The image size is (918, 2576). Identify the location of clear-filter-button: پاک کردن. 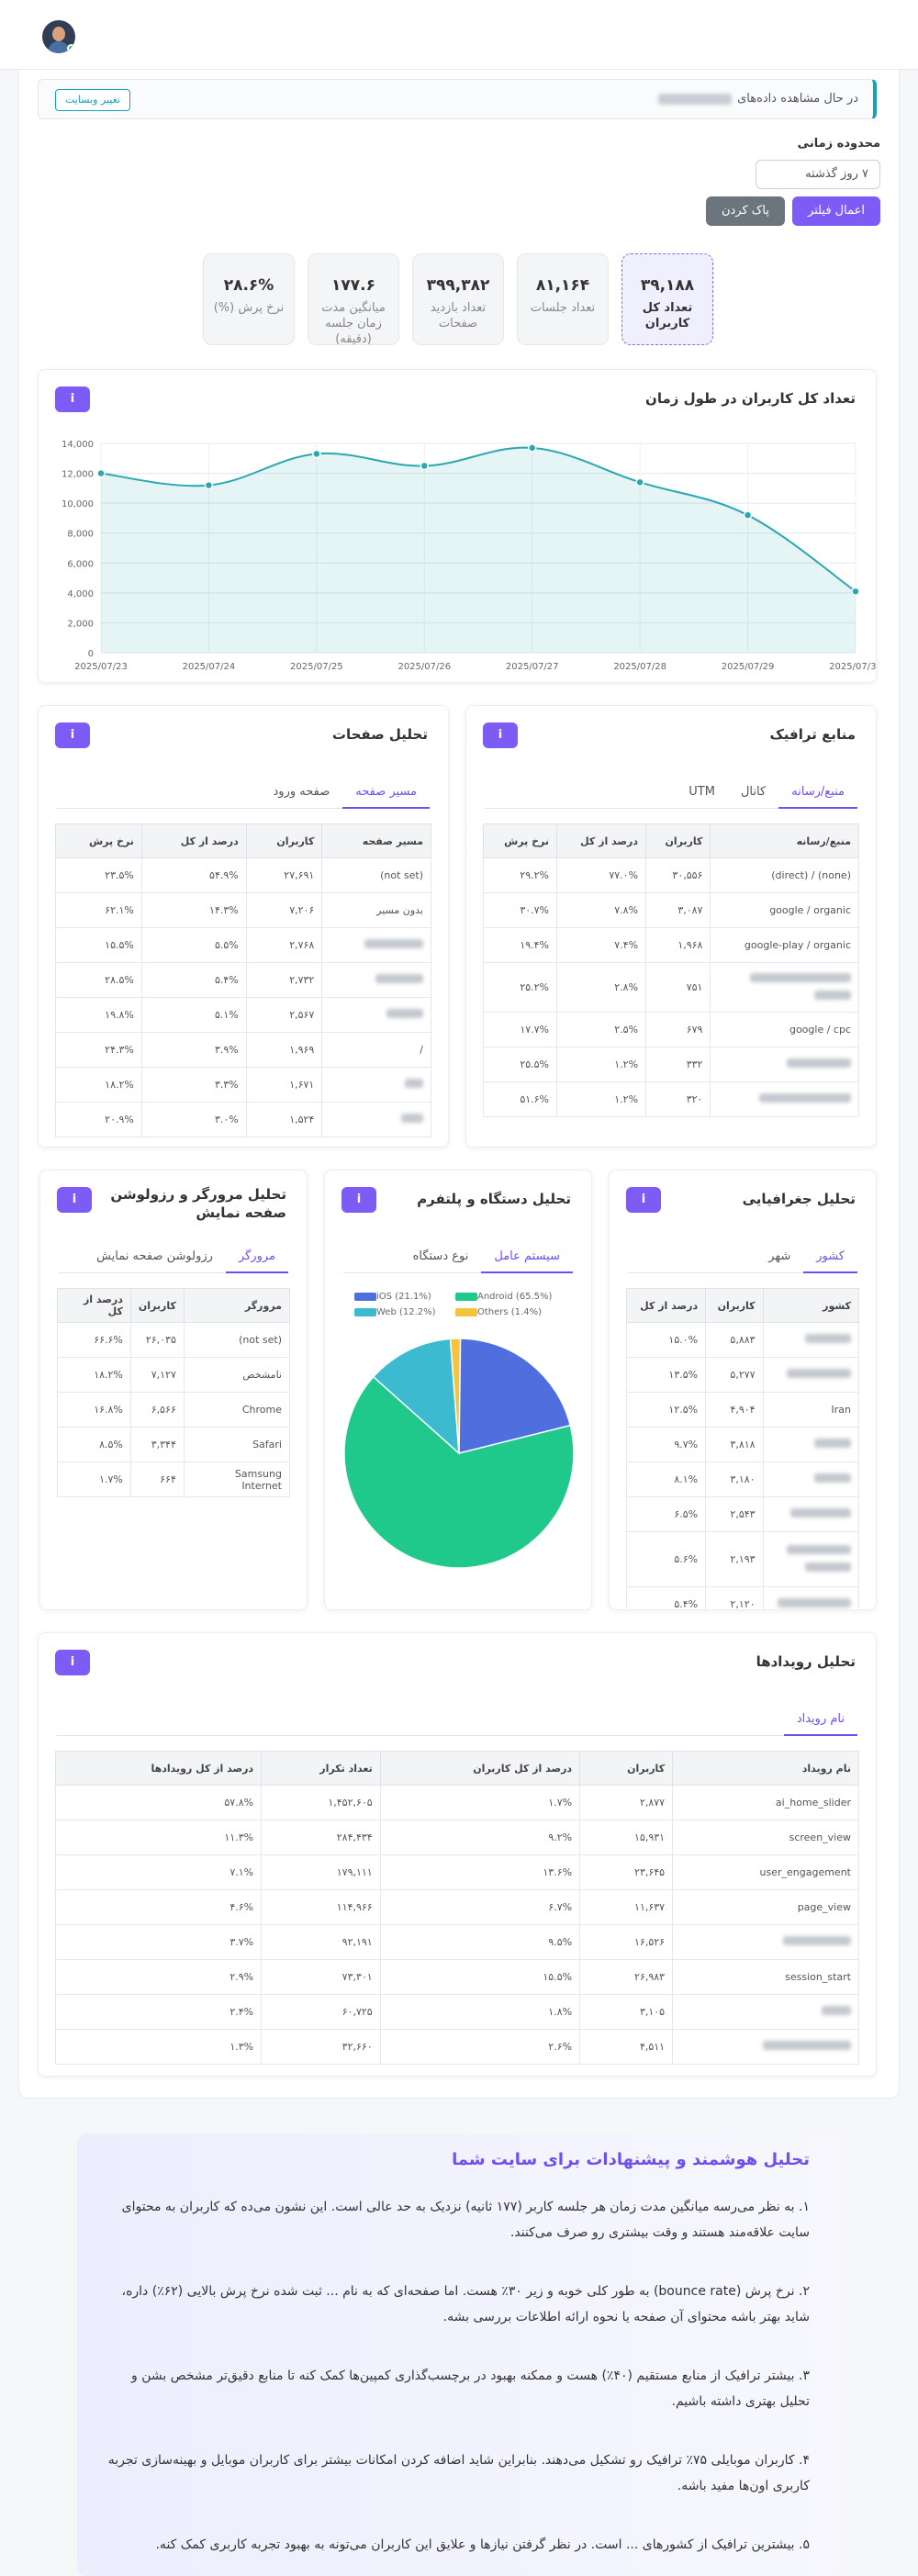
(745, 211).